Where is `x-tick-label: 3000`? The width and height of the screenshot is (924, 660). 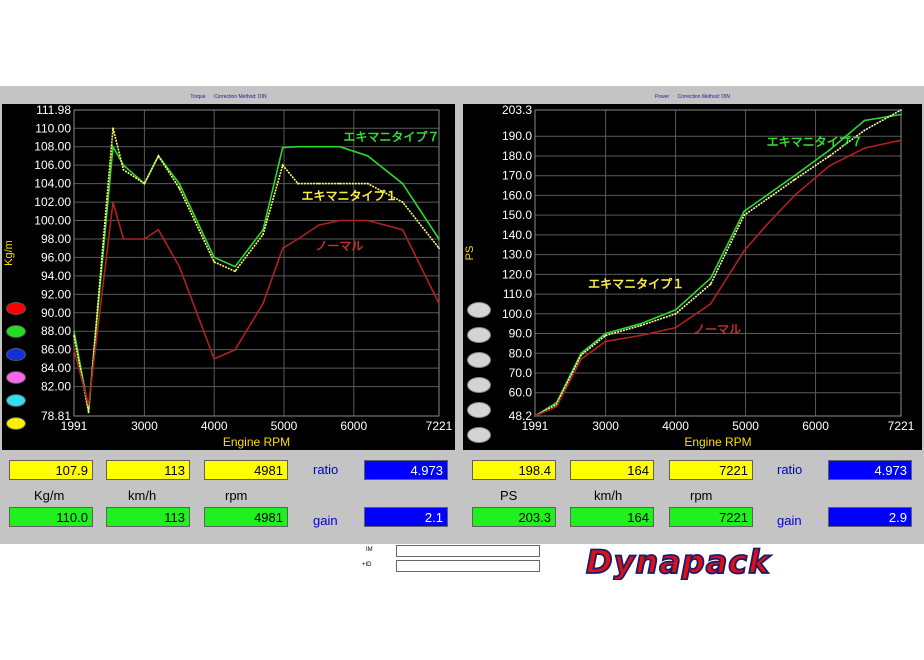 x-tick-label: 3000 is located at coordinates (144, 426).